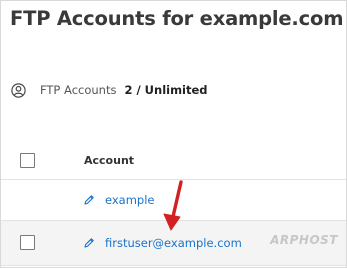  I want to click on account-name: example, so click(130, 200).